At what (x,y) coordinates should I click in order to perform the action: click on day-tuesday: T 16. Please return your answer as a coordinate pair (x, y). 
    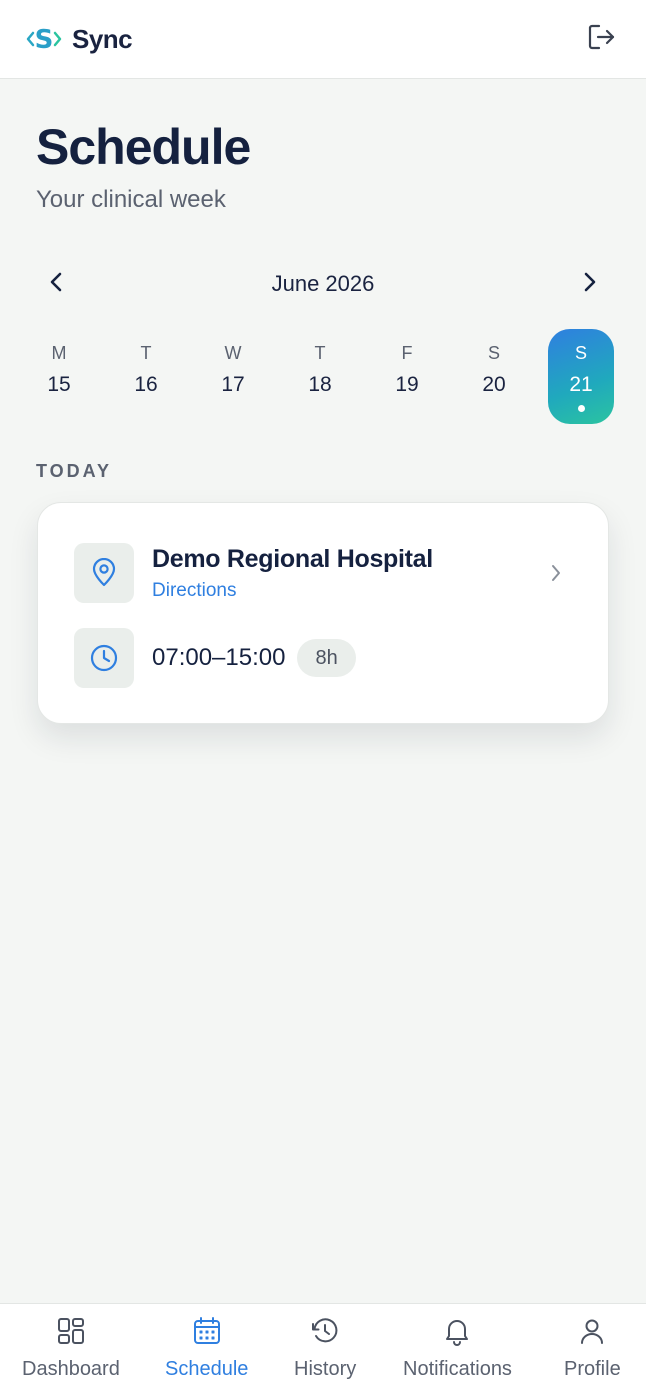
    Looking at the image, I should click on (146, 376).